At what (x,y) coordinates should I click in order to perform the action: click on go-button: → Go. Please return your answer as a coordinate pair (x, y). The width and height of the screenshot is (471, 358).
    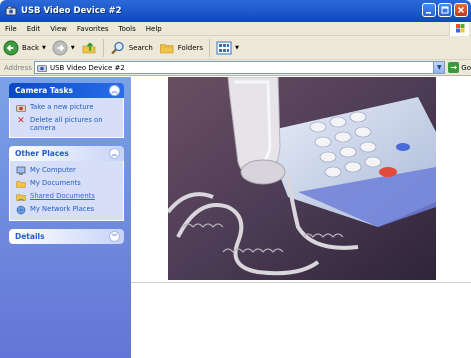
    Looking at the image, I should click on (459, 67).